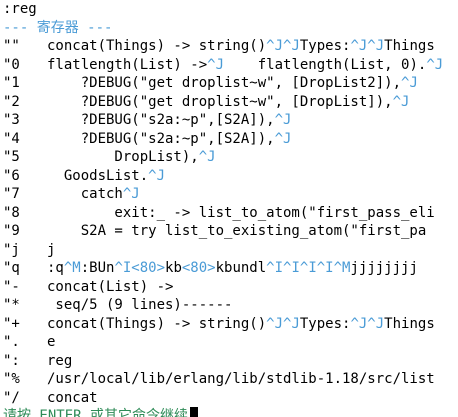  What do you see at coordinates (11, 83) in the screenshot?
I see `register-name: "1` at bounding box center [11, 83].